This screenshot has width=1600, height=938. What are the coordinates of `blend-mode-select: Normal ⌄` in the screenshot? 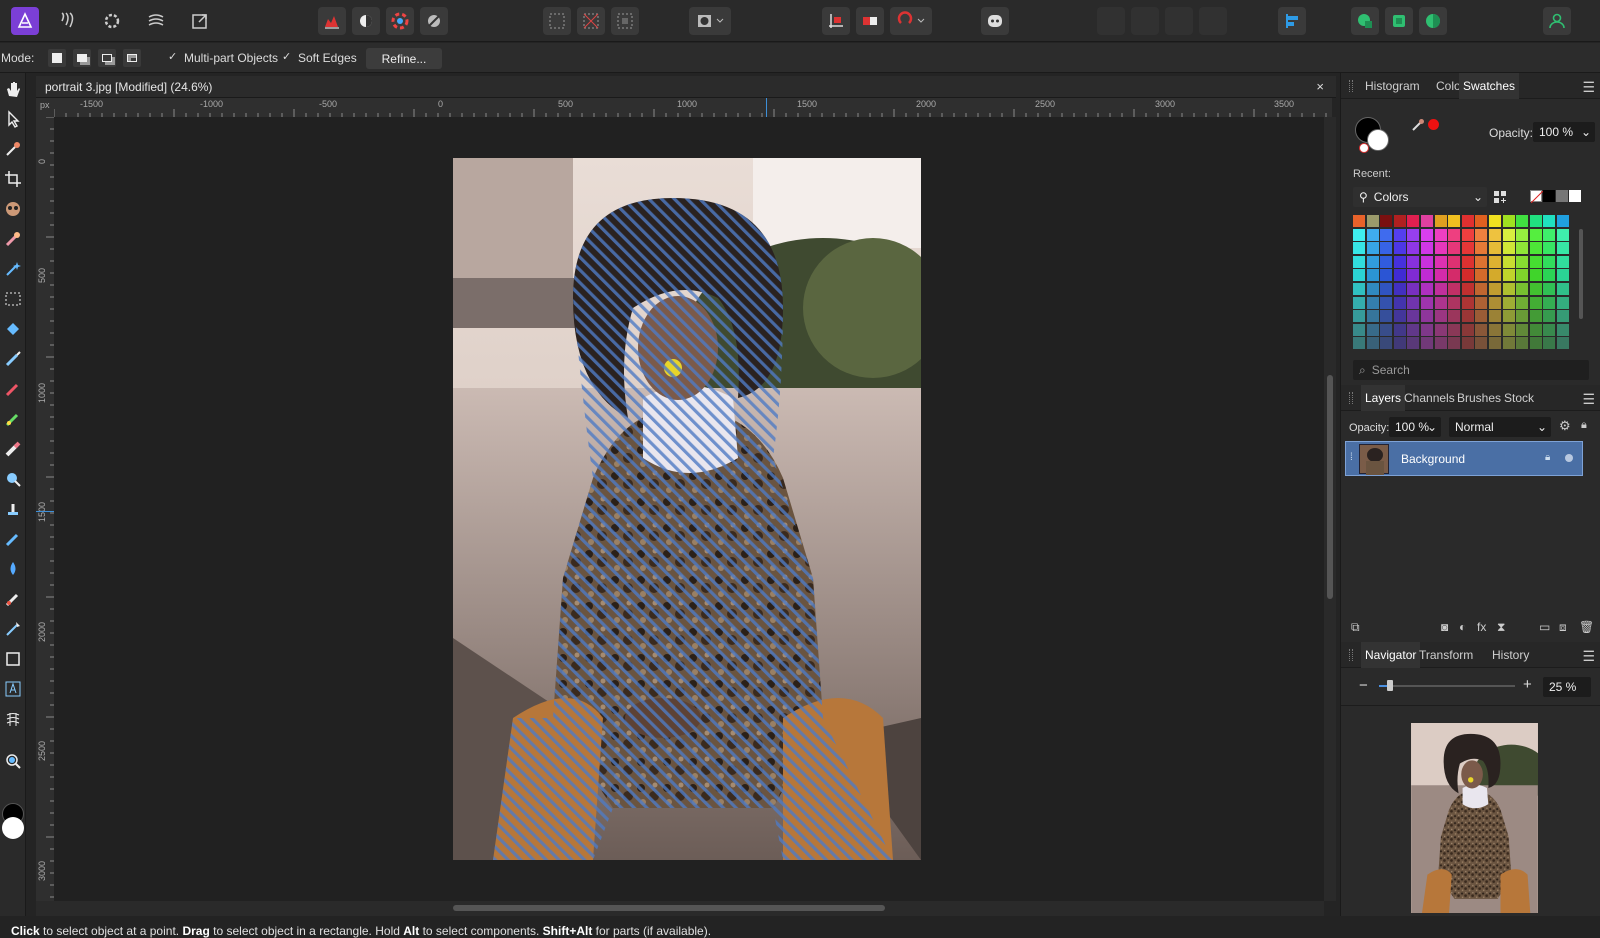 It's located at (1500, 427).